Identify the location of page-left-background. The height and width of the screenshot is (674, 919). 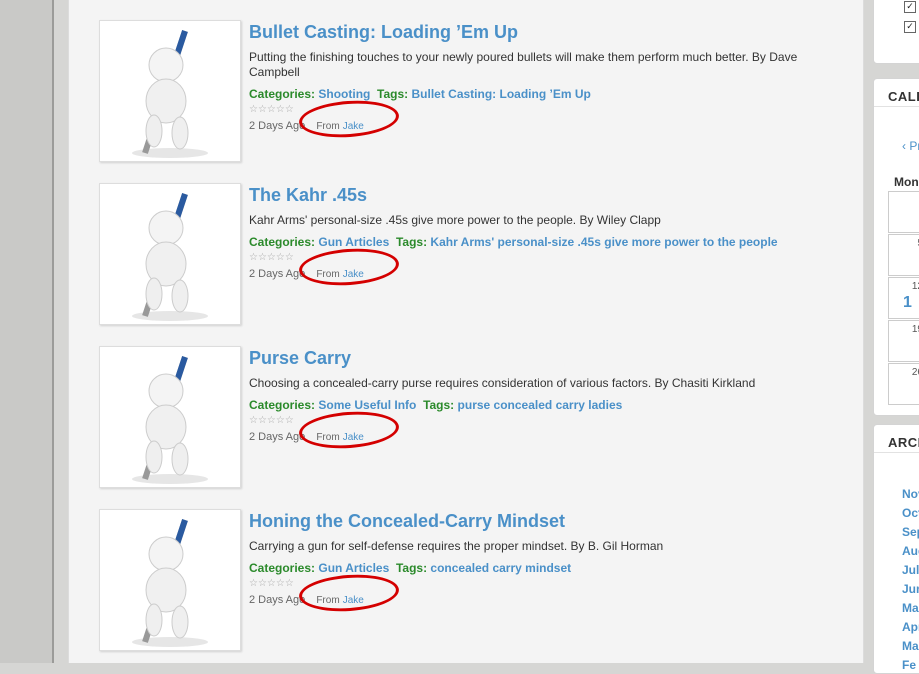
(26, 331).